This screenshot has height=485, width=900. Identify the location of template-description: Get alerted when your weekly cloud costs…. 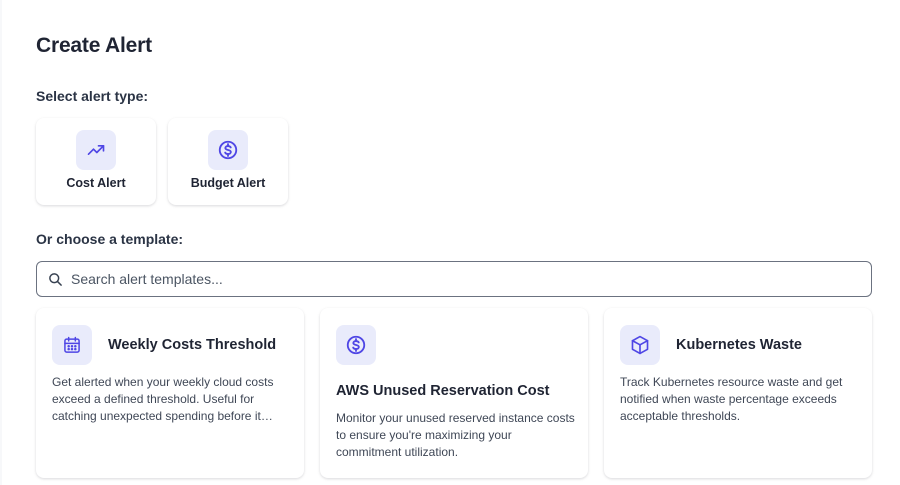
(163, 399).